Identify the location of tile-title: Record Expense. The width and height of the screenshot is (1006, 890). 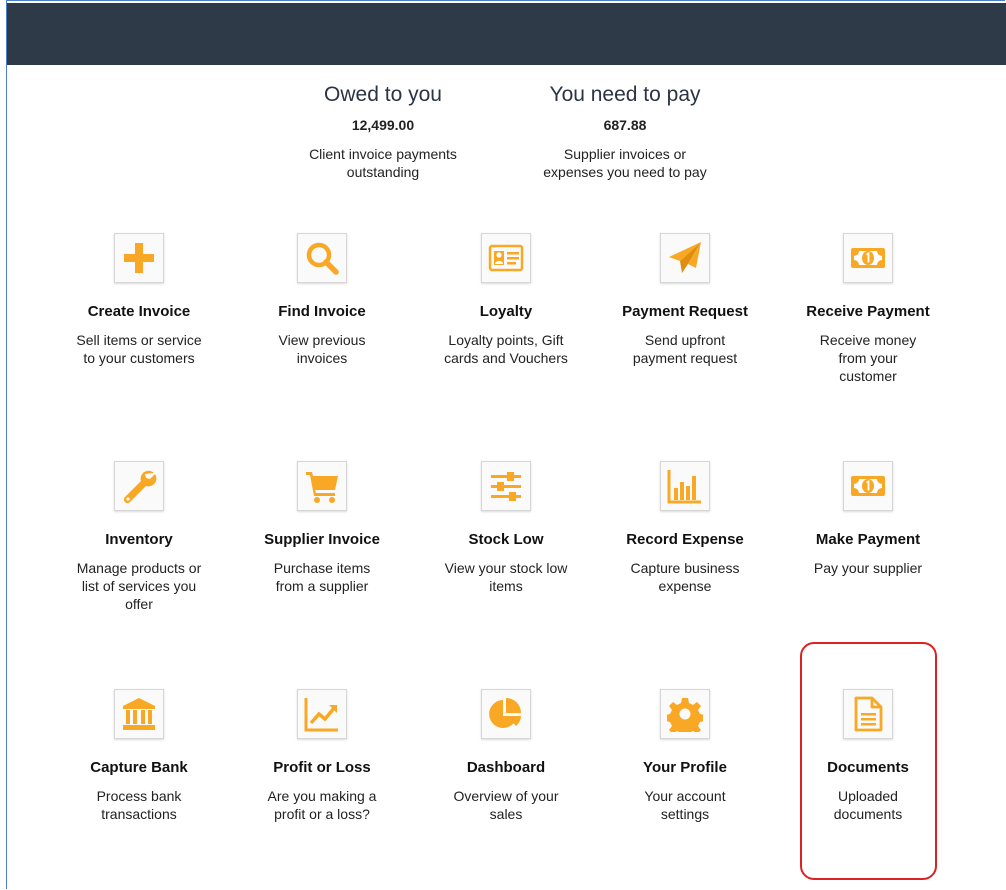
(685, 539).